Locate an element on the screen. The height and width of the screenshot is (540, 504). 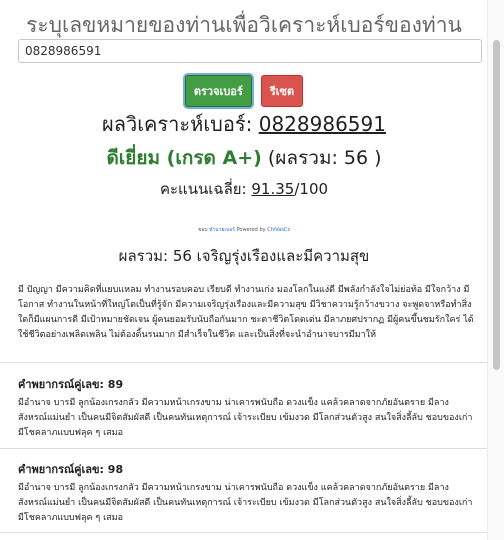
credit-brand-link: ChiVasCz is located at coordinates (278, 230).